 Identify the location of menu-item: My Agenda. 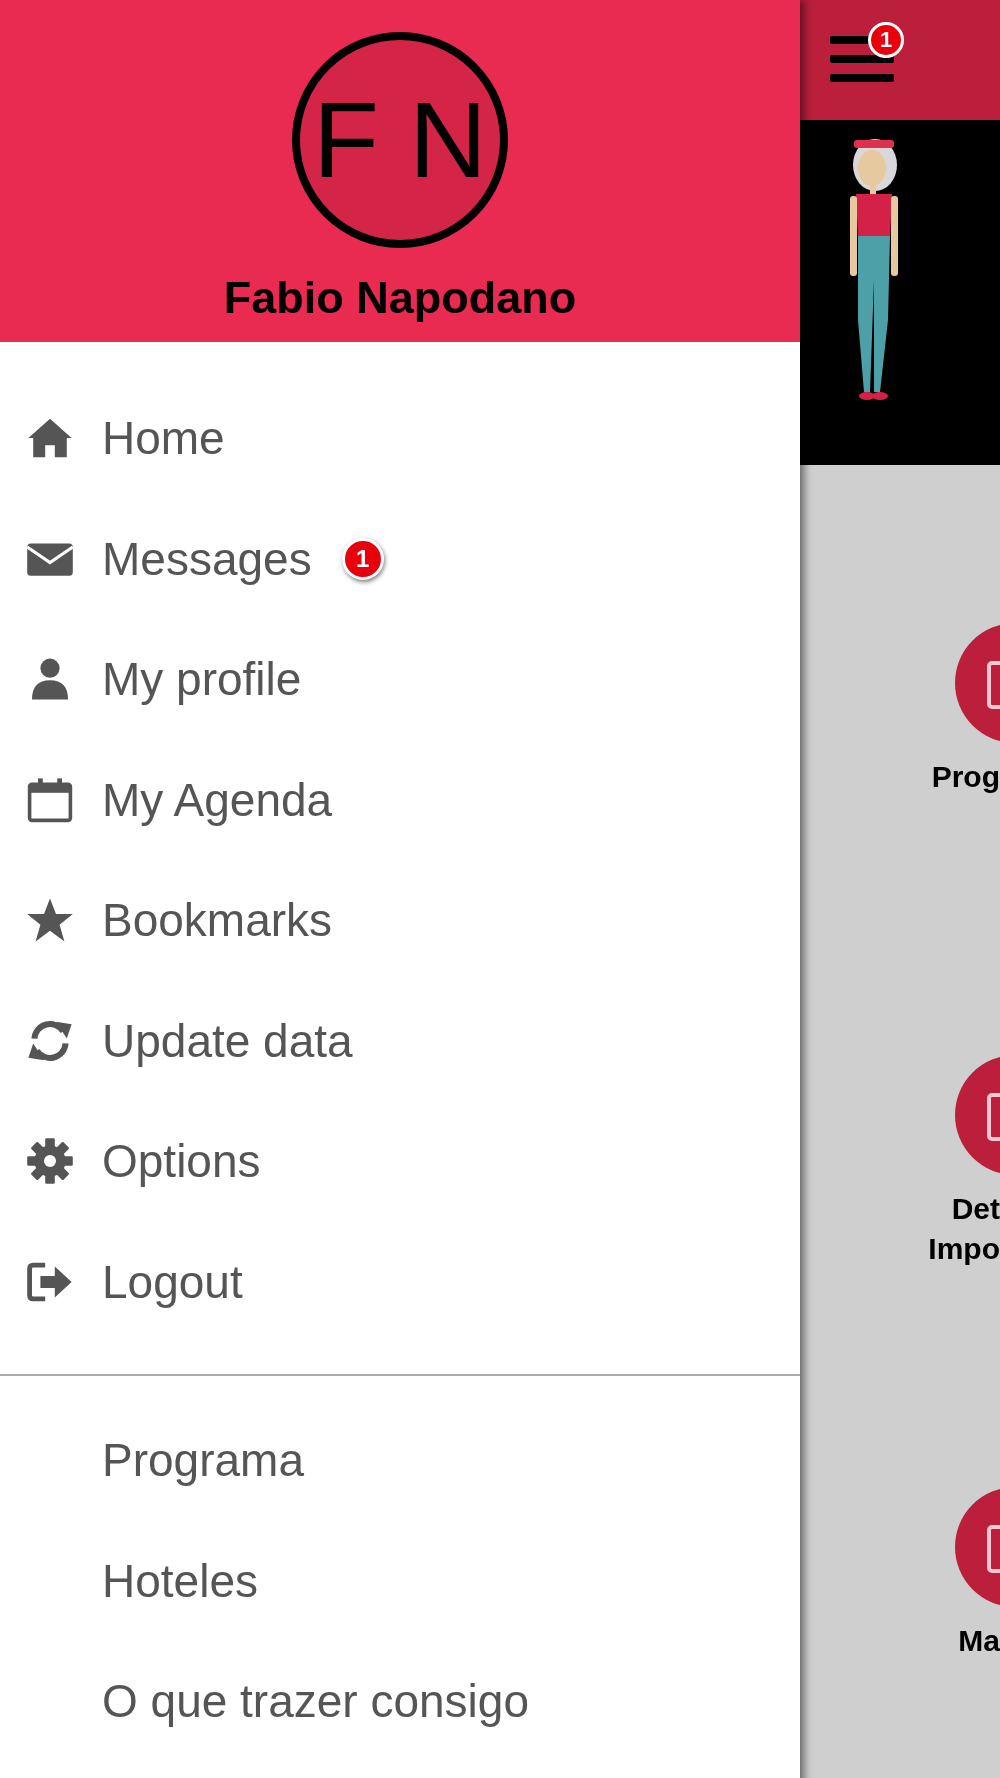
(400, 799).